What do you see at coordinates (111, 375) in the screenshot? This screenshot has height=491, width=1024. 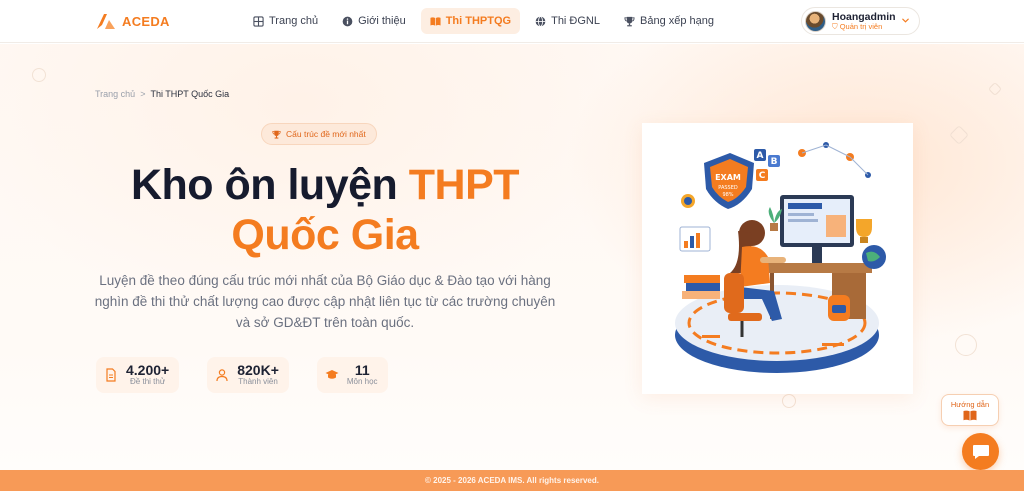 I see `document-icon` at bounding box center [111, 375].